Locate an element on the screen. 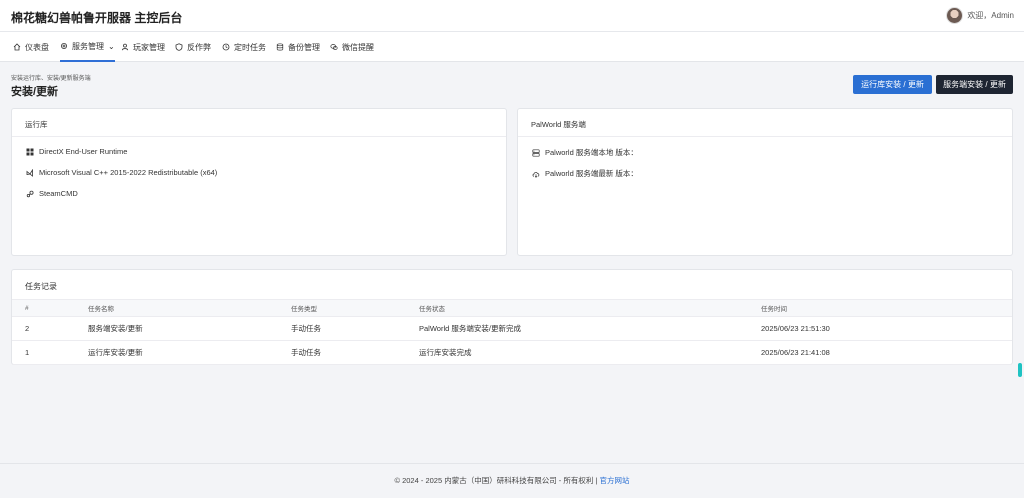 The width and height of the screenshot is (1024, 498). column-header-name: 任务名称 is located at coordinates (189, 308).